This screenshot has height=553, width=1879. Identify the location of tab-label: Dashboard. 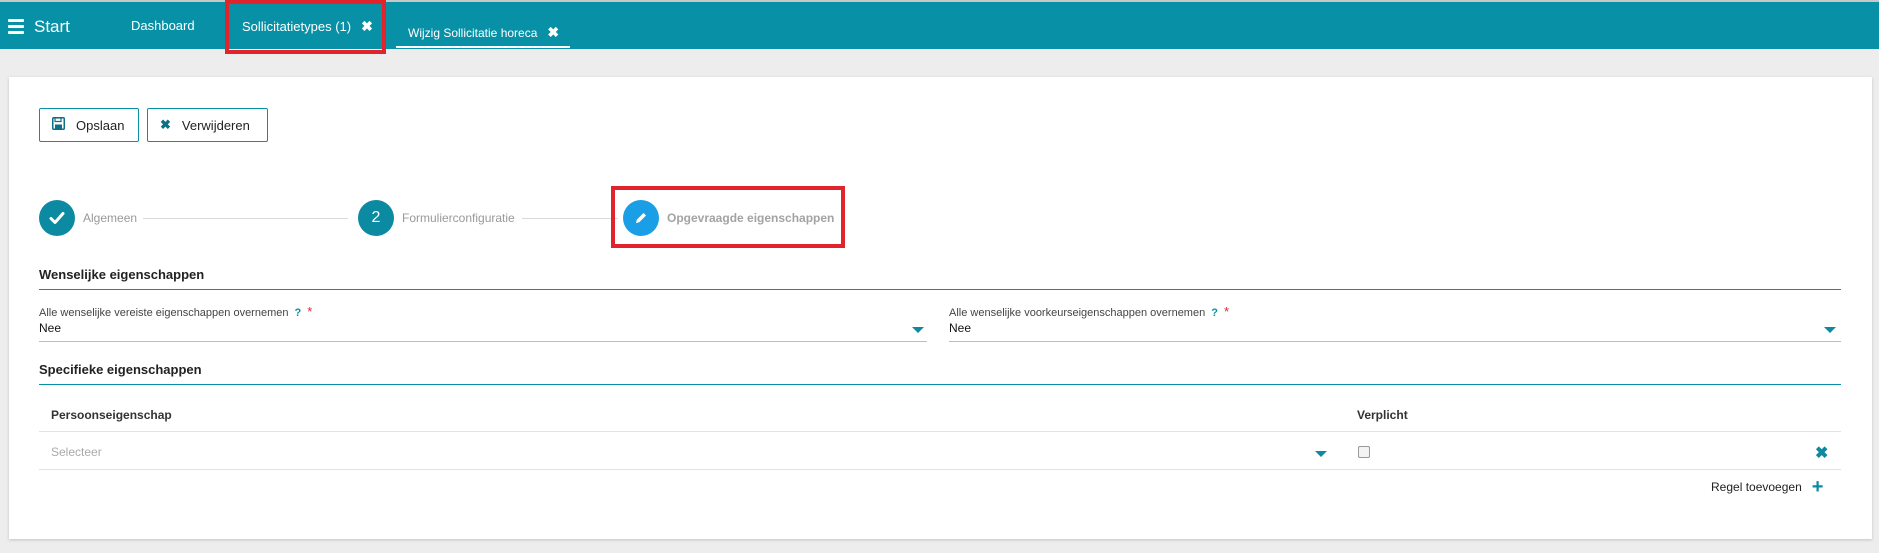
(163, 25).